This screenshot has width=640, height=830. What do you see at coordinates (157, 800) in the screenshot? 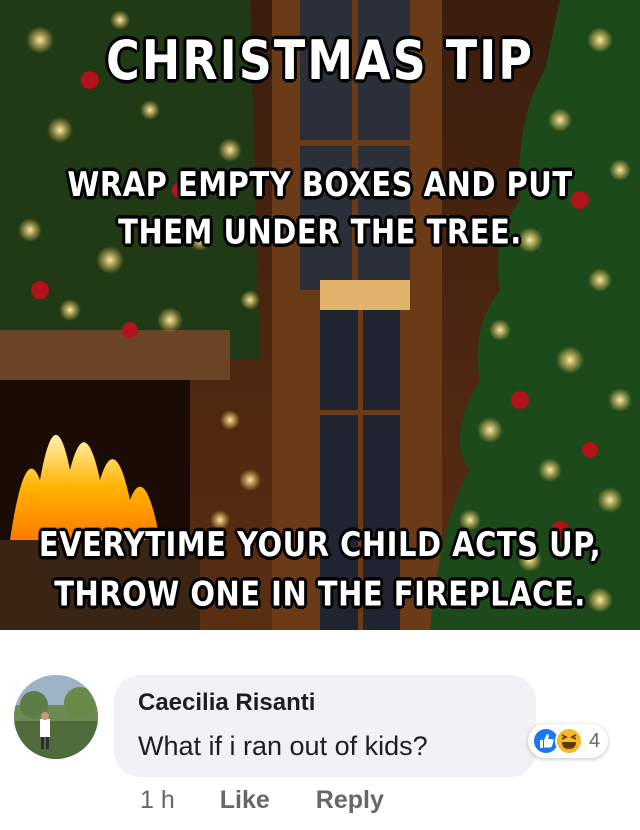
I see `comment-timestamp: 1 h` at bounding box center [157, 800].